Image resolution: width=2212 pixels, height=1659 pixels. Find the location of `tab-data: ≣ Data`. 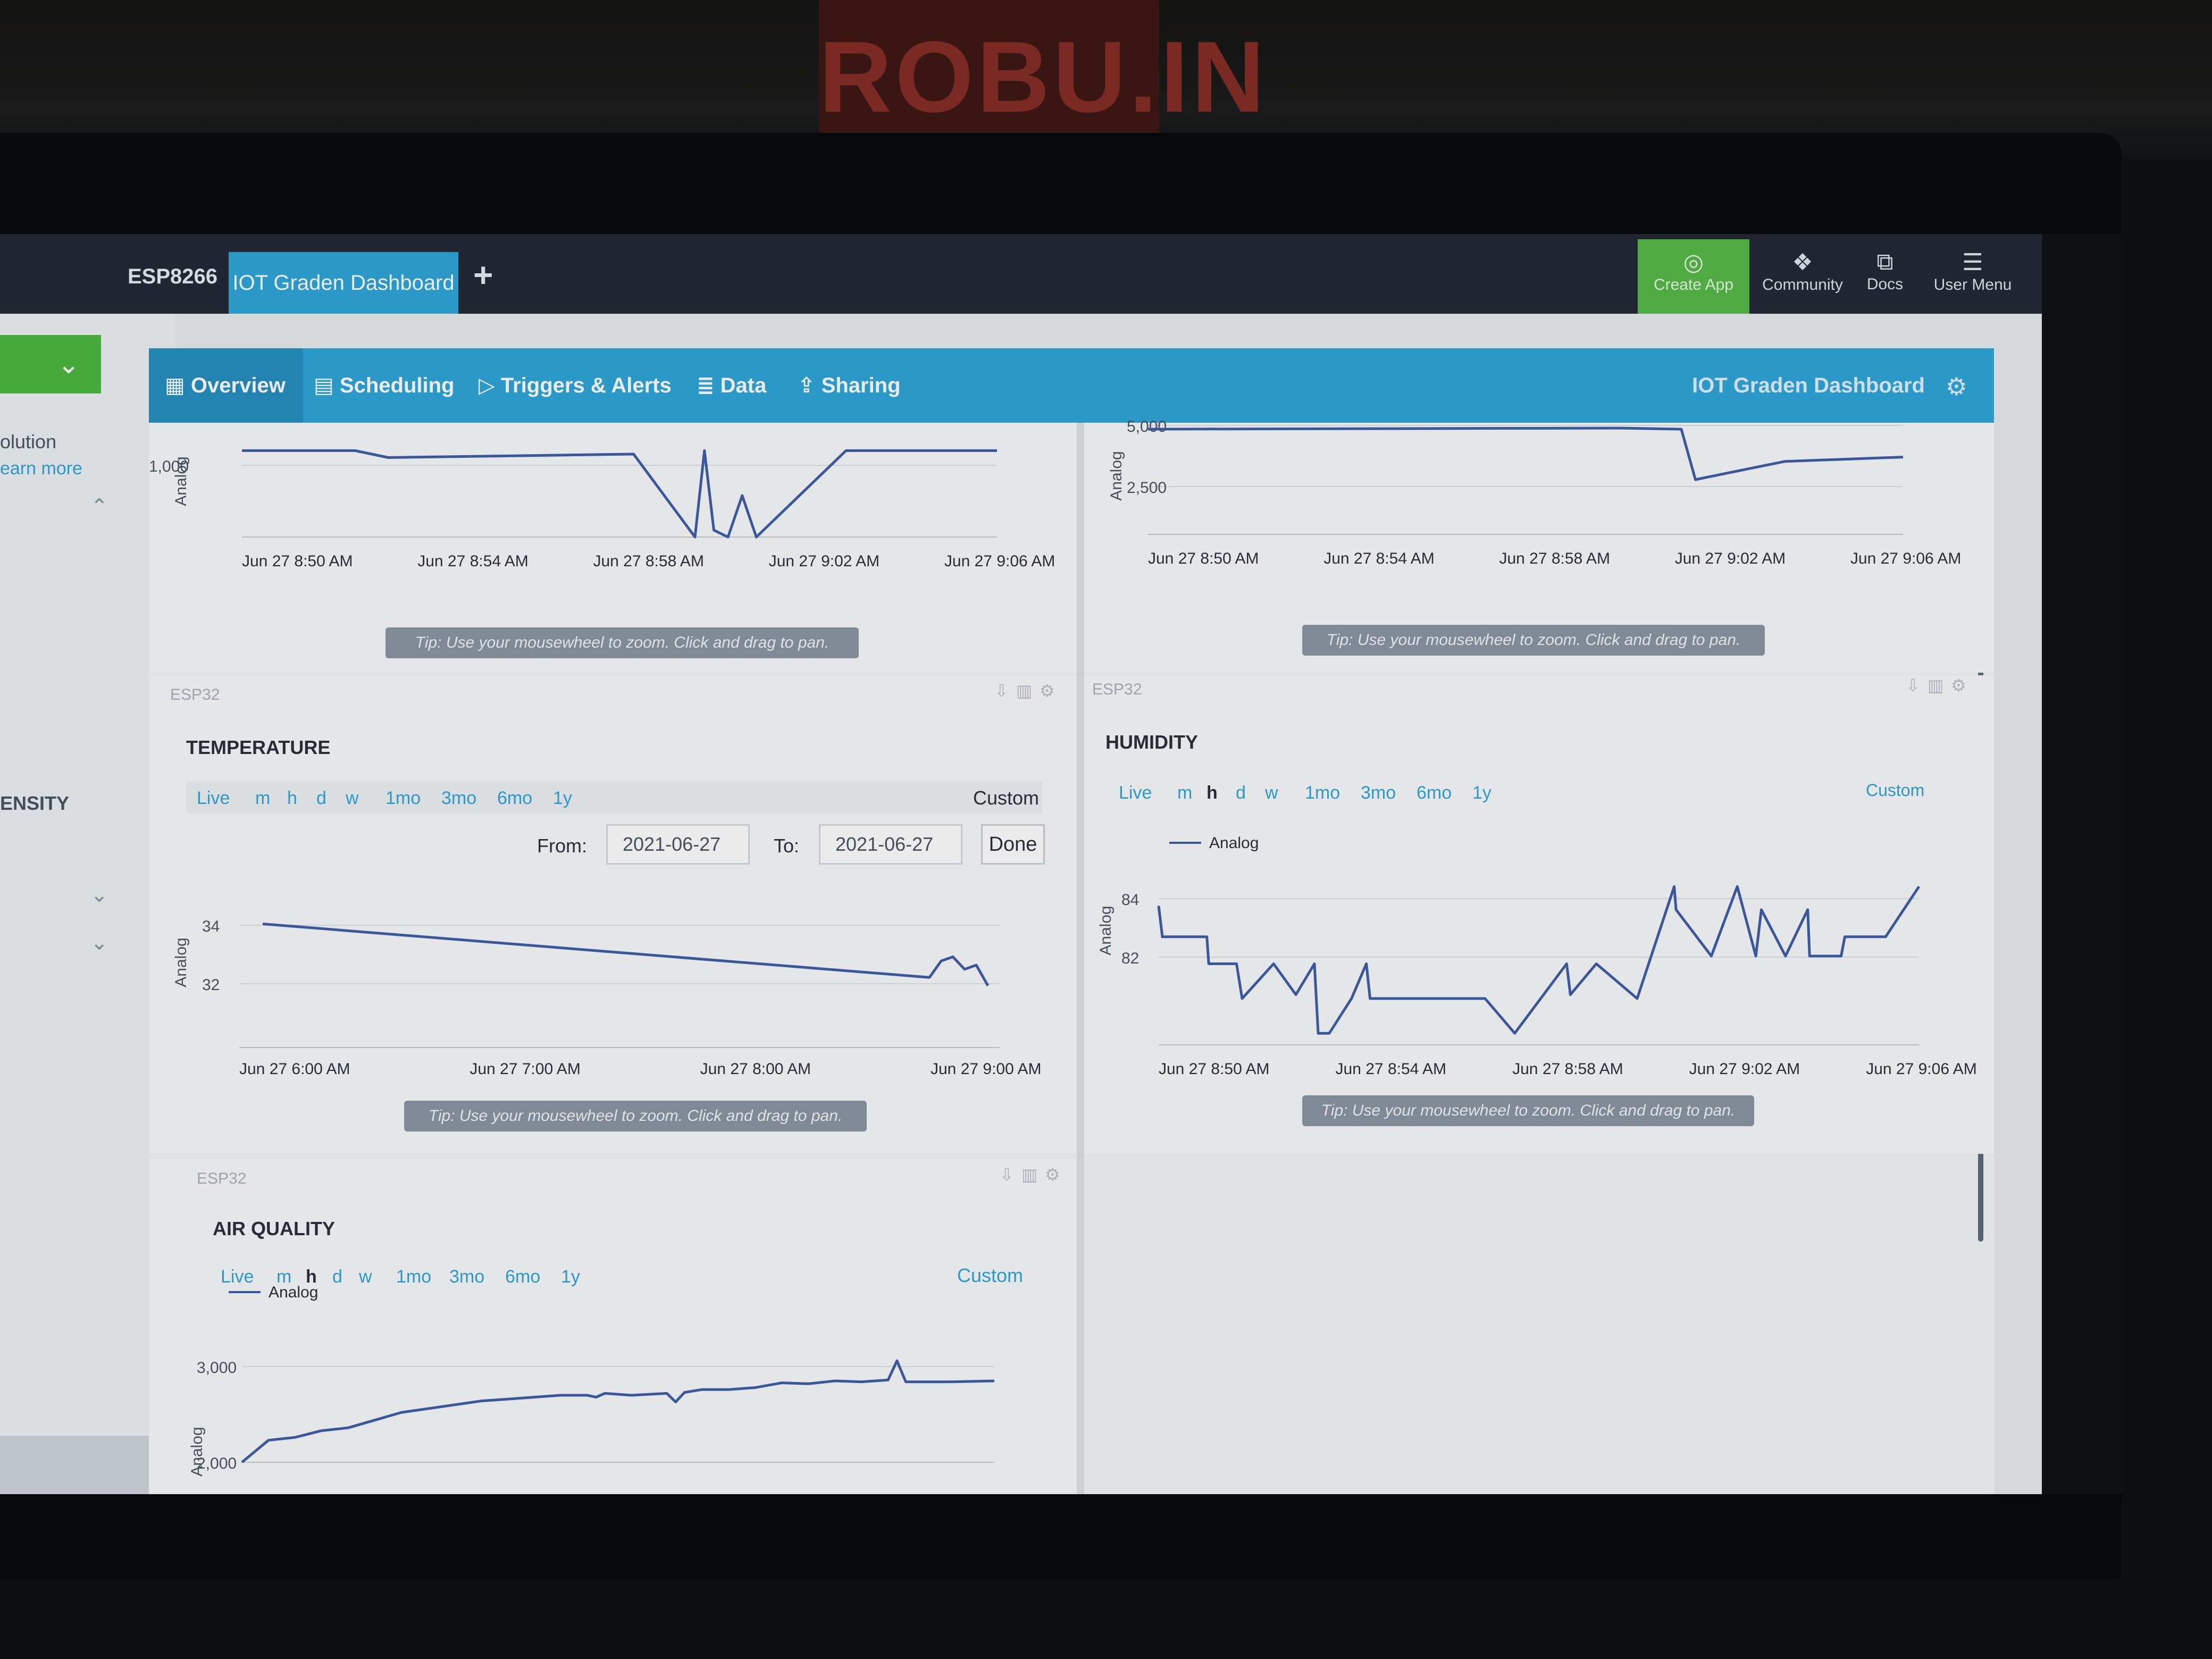

tab-data: ≣ Data is located at coordinates (739, 385).